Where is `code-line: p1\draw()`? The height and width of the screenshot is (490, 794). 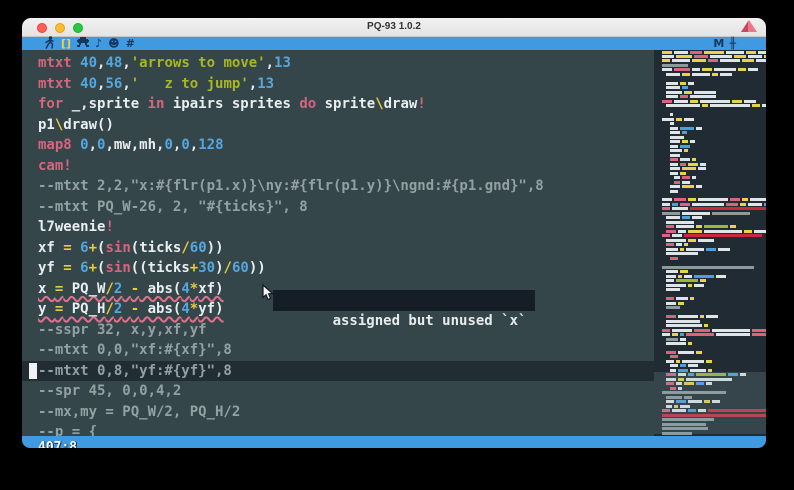
code-line: p1\draw() is located at coordinates (338, 125).